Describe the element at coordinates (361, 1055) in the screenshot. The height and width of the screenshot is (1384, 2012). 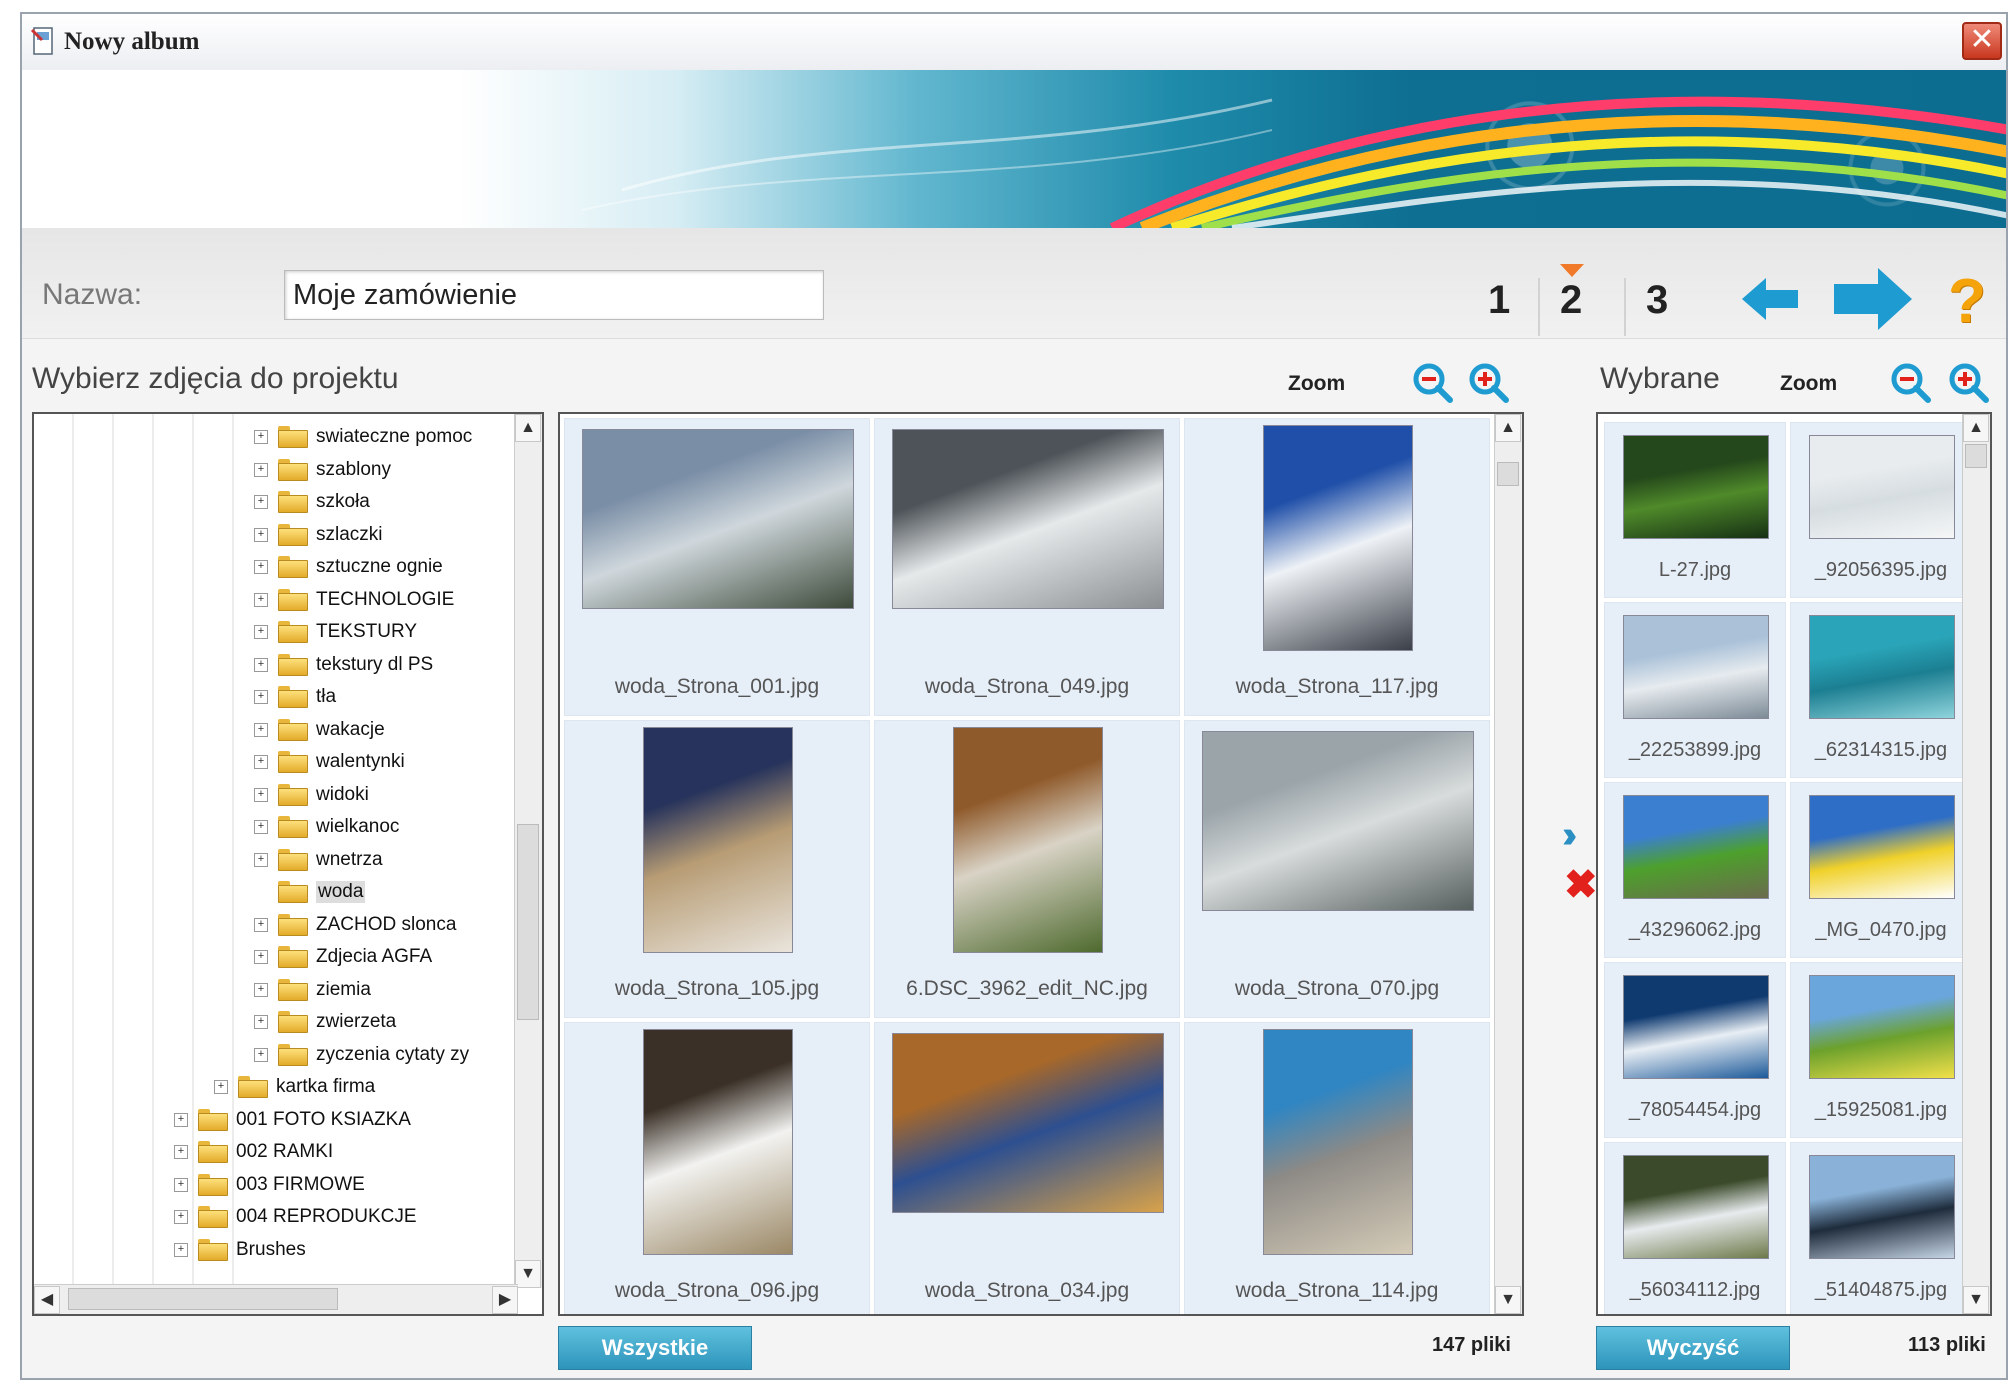
I see `tree-item: + zyczenia cytaty zy` at that location.